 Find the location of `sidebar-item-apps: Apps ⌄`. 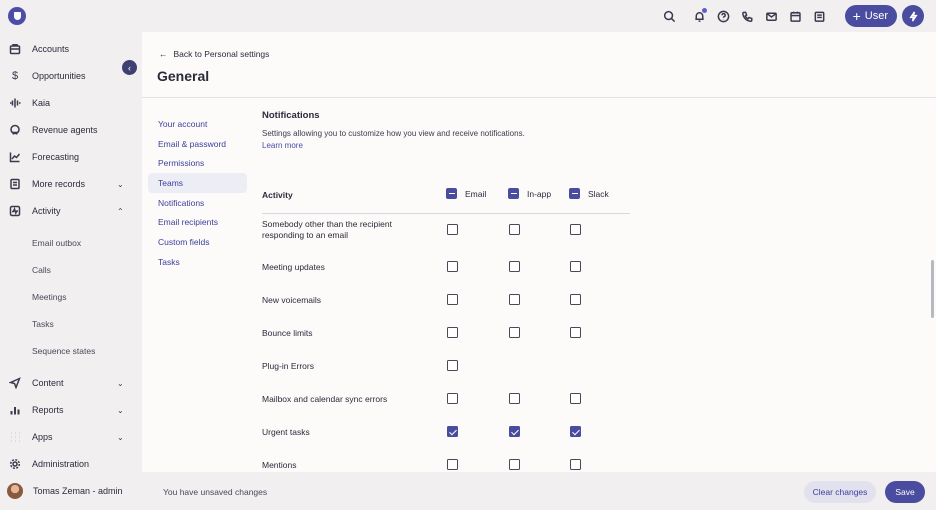

sidebar-item-apps: Apps ⌄ is located at coordinates (71, 437).